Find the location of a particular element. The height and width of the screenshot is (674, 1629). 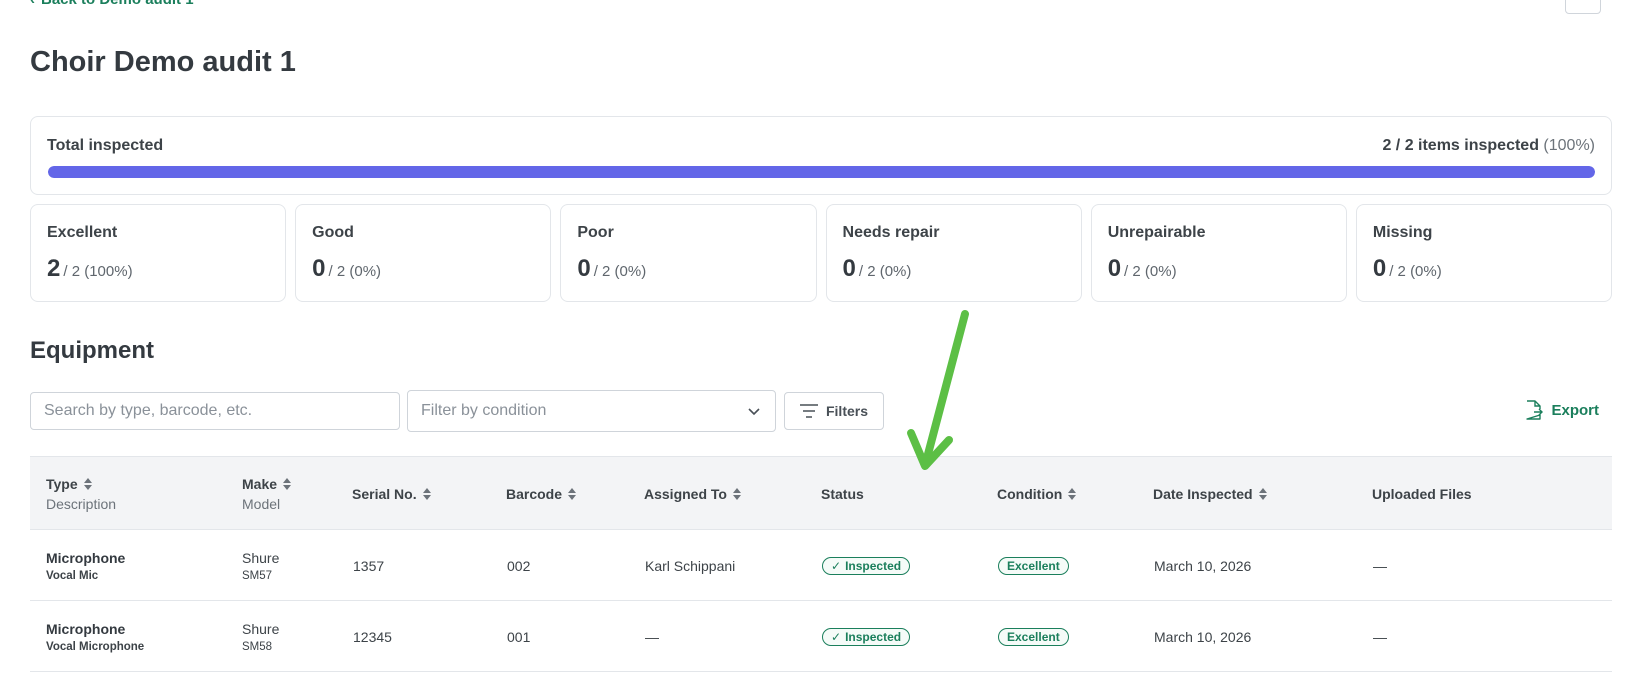

search-input is located at coordinates (215, 411).